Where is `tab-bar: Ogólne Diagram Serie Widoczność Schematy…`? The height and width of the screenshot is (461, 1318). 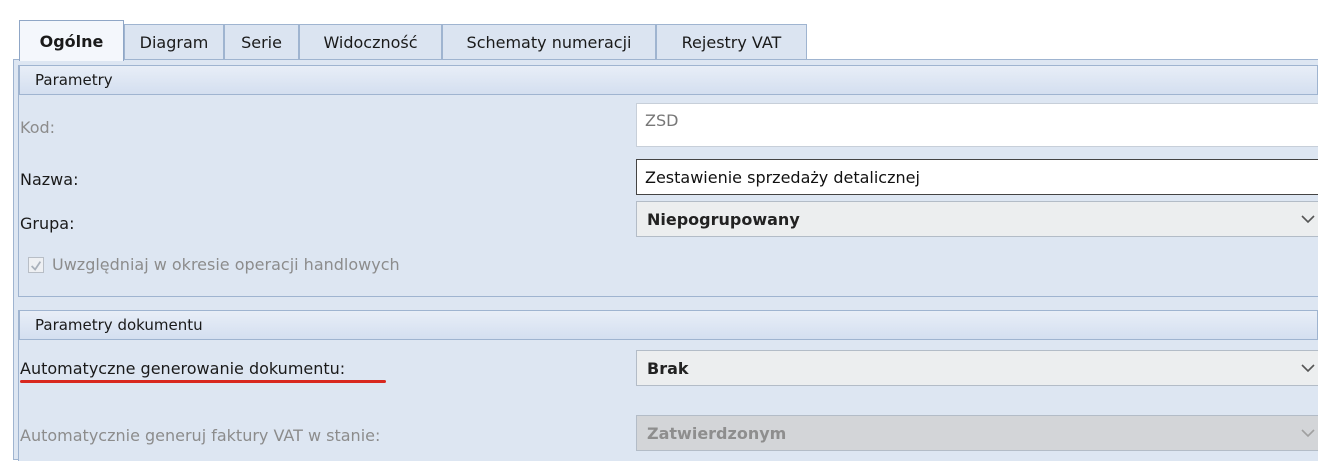
tab-bar: Ogólne Diagram Serie Widoczność Schematy… is located at coordinates (665, 40).